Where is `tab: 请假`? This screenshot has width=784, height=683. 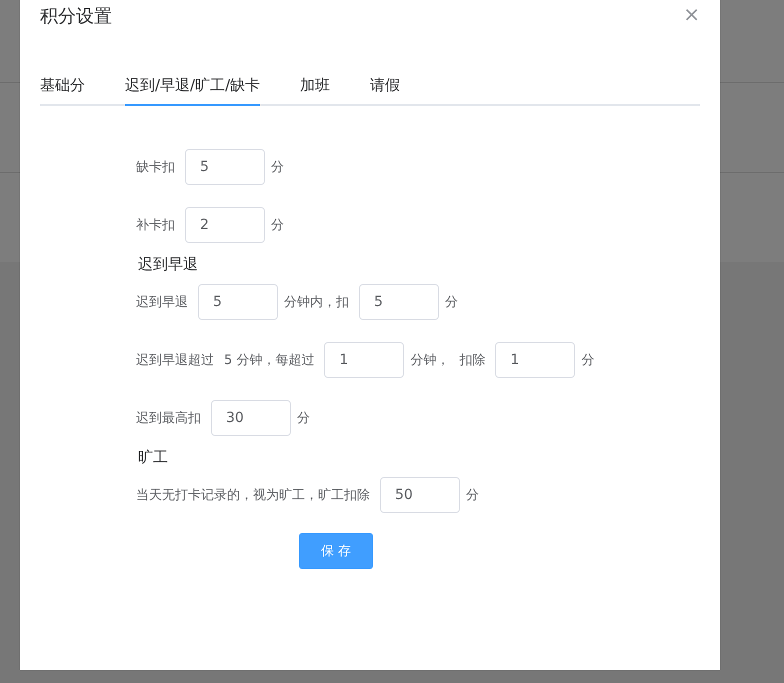
tab: 请假 is located at coordinates (385, 86).